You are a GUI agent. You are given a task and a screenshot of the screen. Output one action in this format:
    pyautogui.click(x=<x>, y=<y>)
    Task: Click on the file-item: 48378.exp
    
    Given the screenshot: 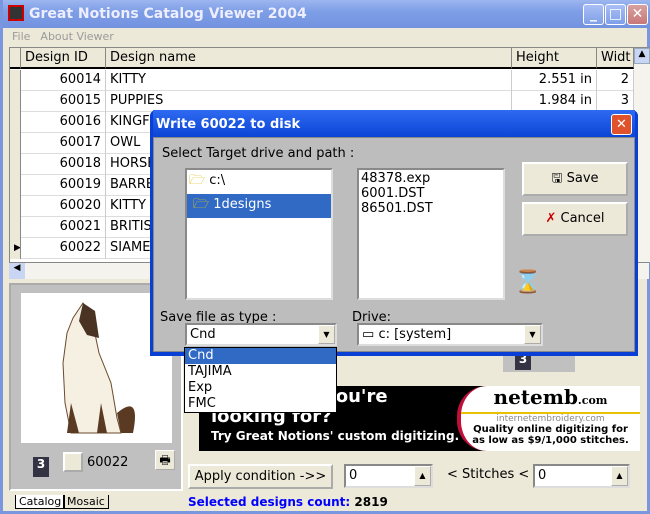 What is the action you would take?
    pyautogui.click(x=431, y=178)
    